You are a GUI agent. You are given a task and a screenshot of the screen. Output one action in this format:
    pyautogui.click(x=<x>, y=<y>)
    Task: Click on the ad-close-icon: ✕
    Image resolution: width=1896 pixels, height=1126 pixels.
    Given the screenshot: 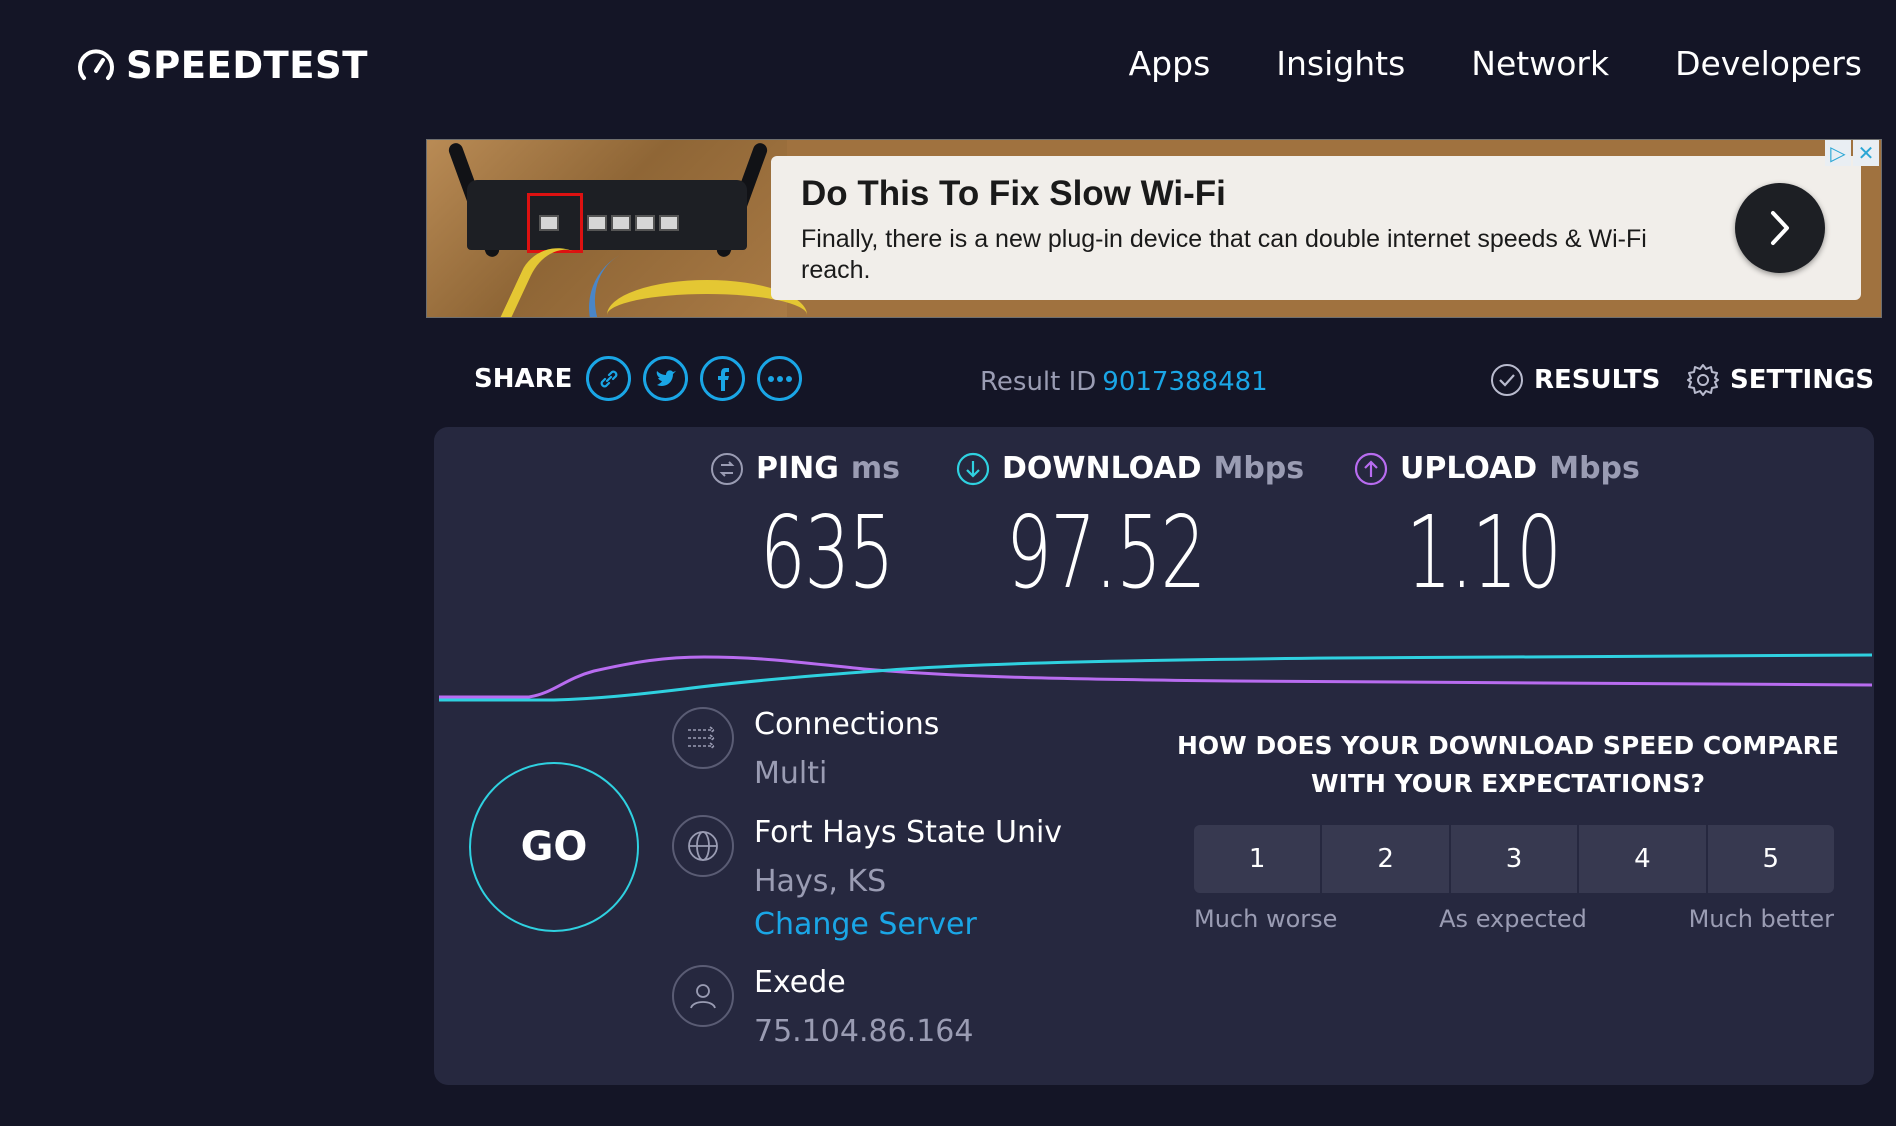 What is the action you would take?
    pyautogui.click(x=1866, y=153)
    